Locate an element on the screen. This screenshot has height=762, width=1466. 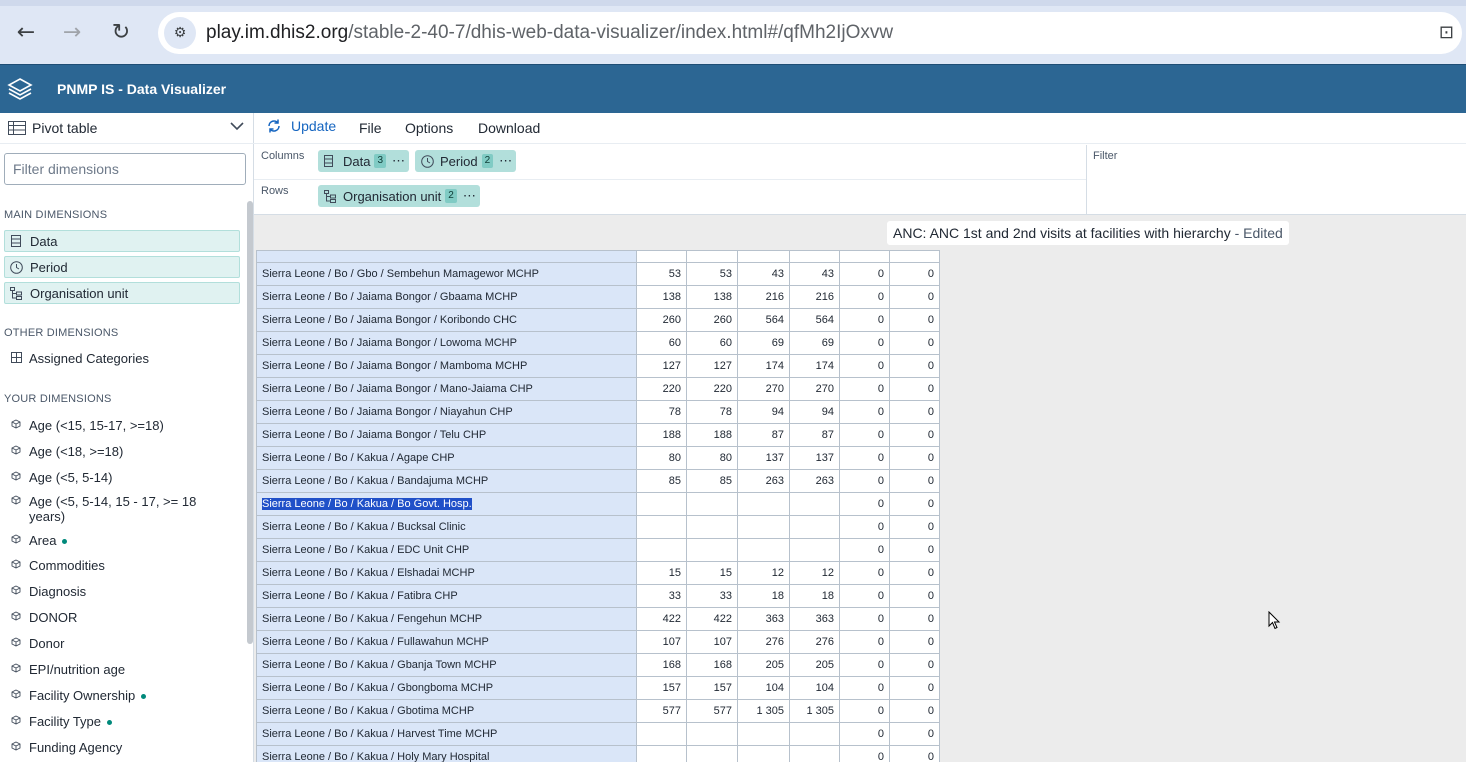
dimension-data: Data is located at coordinates (122, 241).